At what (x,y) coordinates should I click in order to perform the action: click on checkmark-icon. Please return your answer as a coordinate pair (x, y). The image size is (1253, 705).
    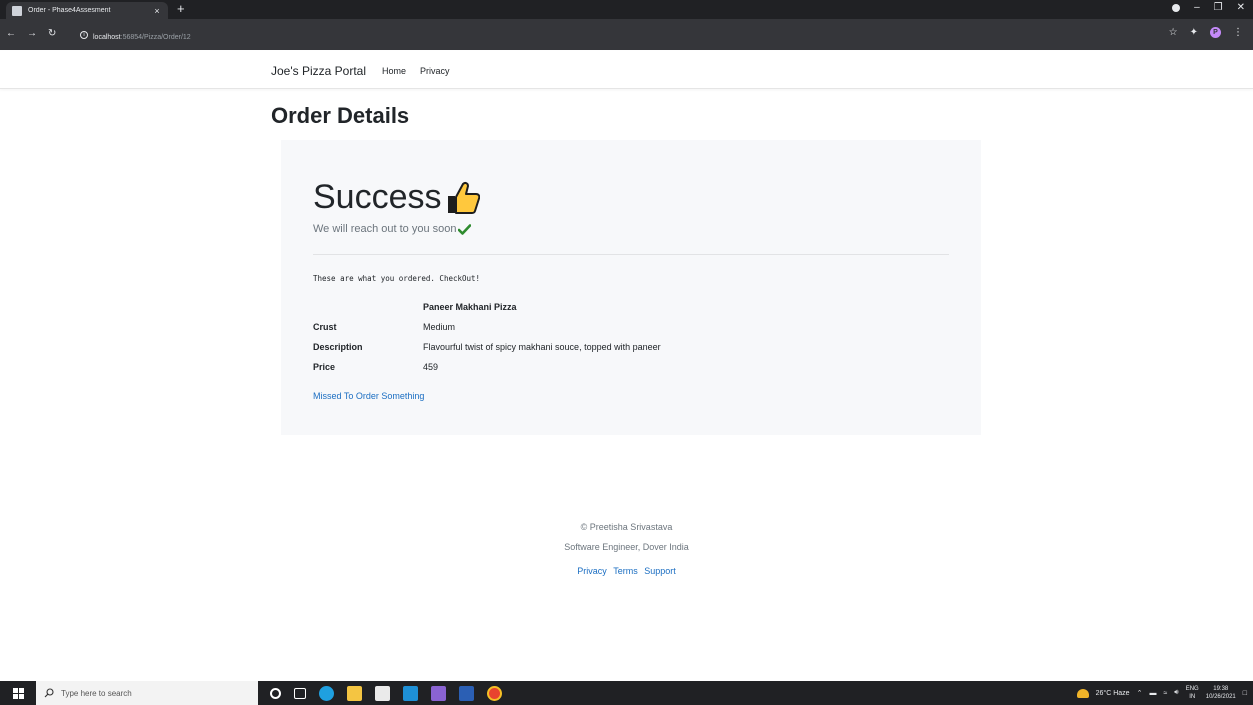
    Looking at the image, I should click on (465, 229).